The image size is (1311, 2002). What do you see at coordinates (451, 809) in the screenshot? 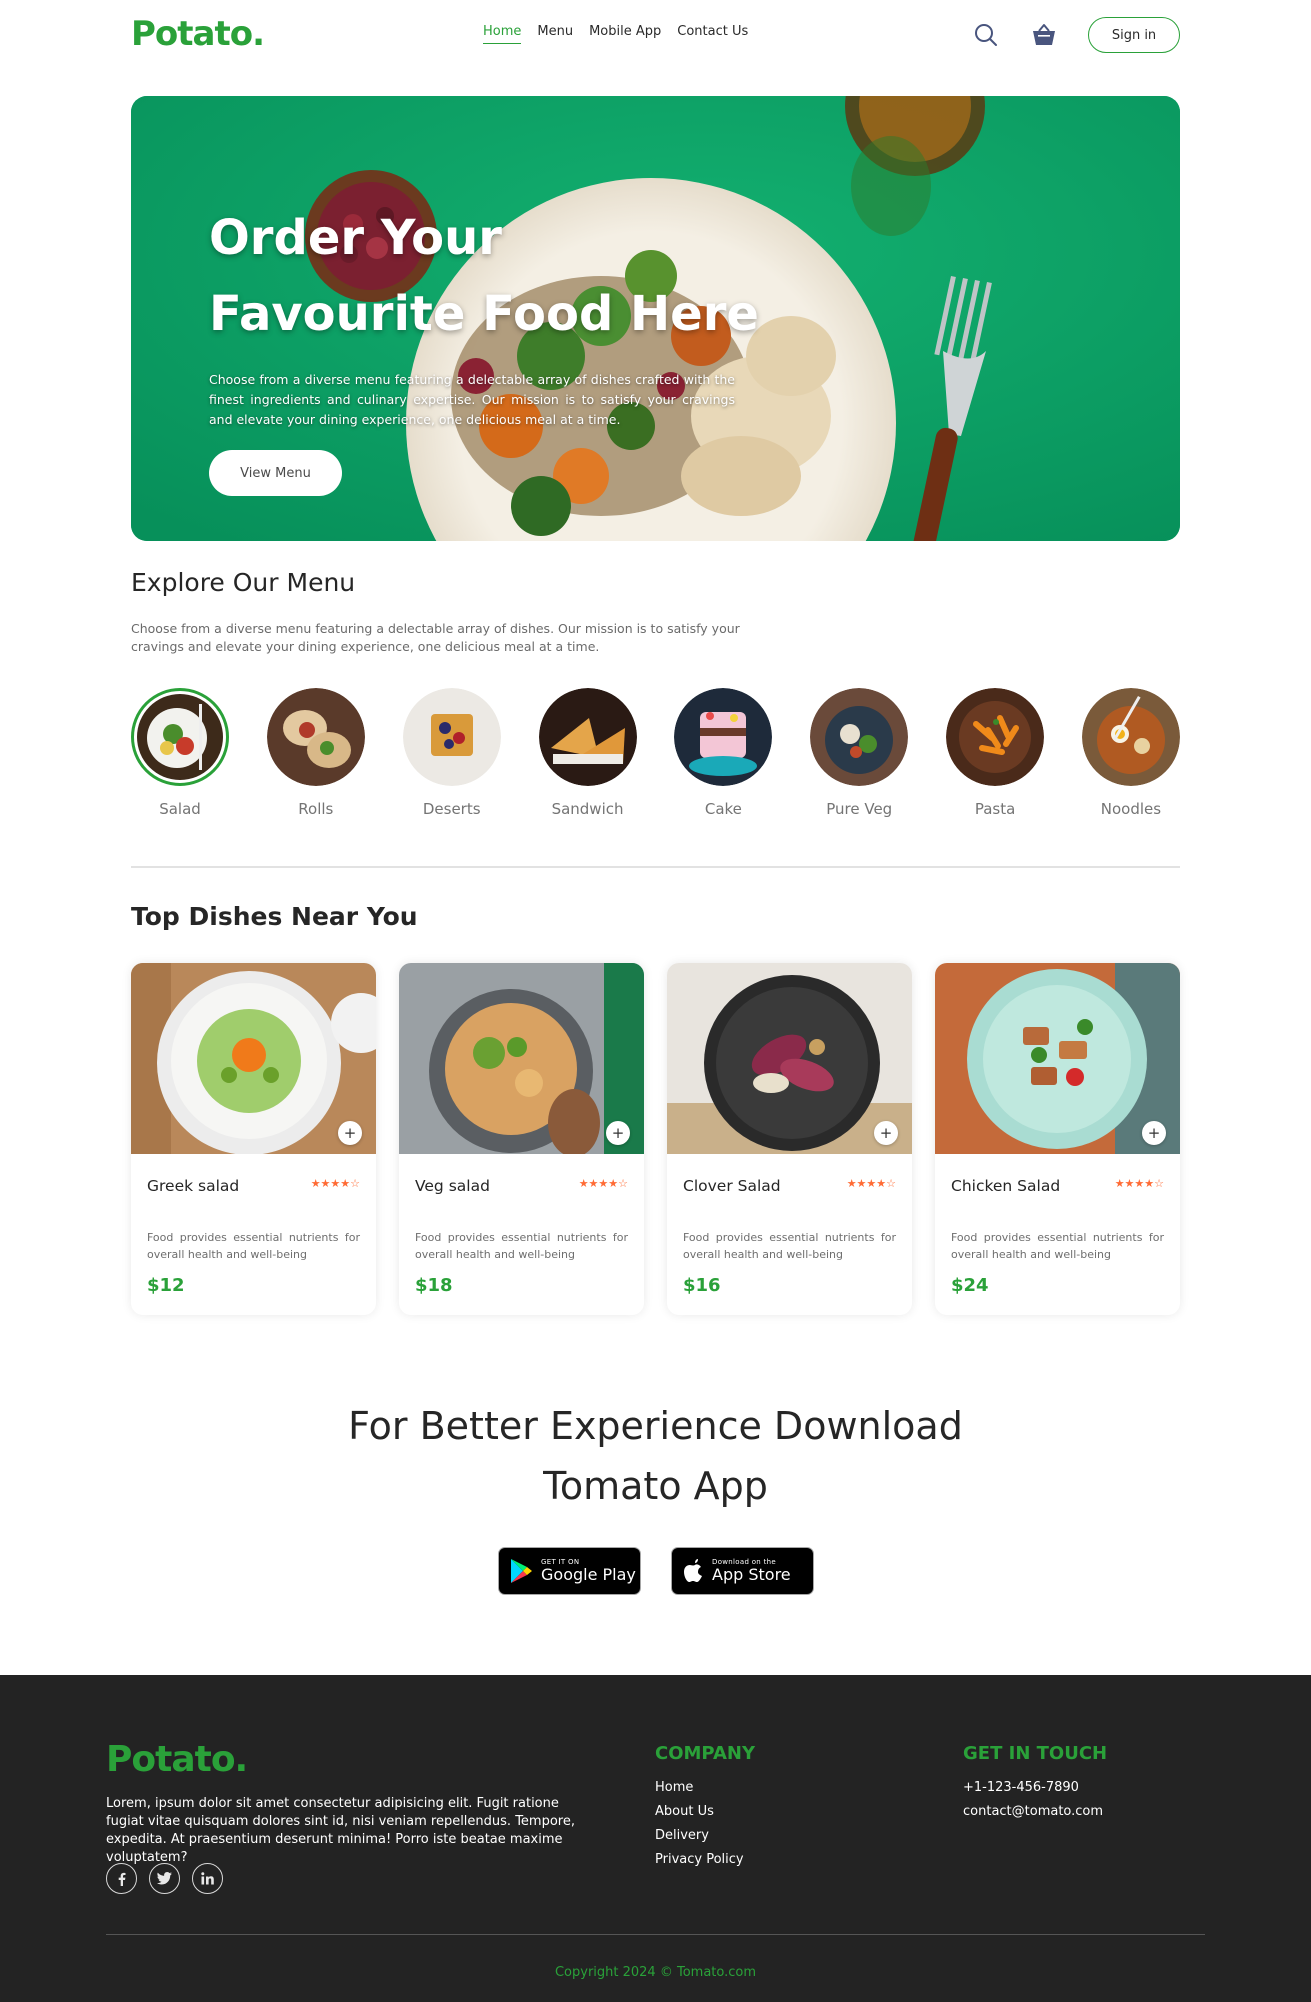
I see `category-label: Deserts` at bounding box center [451, 809].